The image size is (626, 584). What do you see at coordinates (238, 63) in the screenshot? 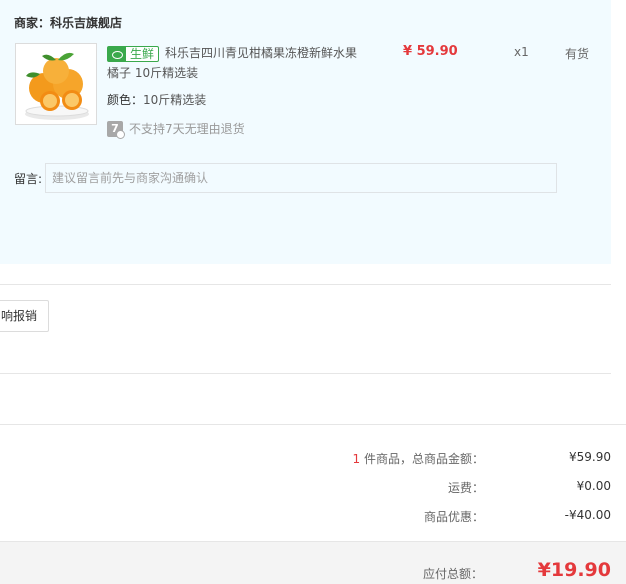
I see `product-name: 生鲜 科乐吉四川青见柑橘果冻橙新鲜水果橘子 10斤精选装` at bounding box center [238, 63].